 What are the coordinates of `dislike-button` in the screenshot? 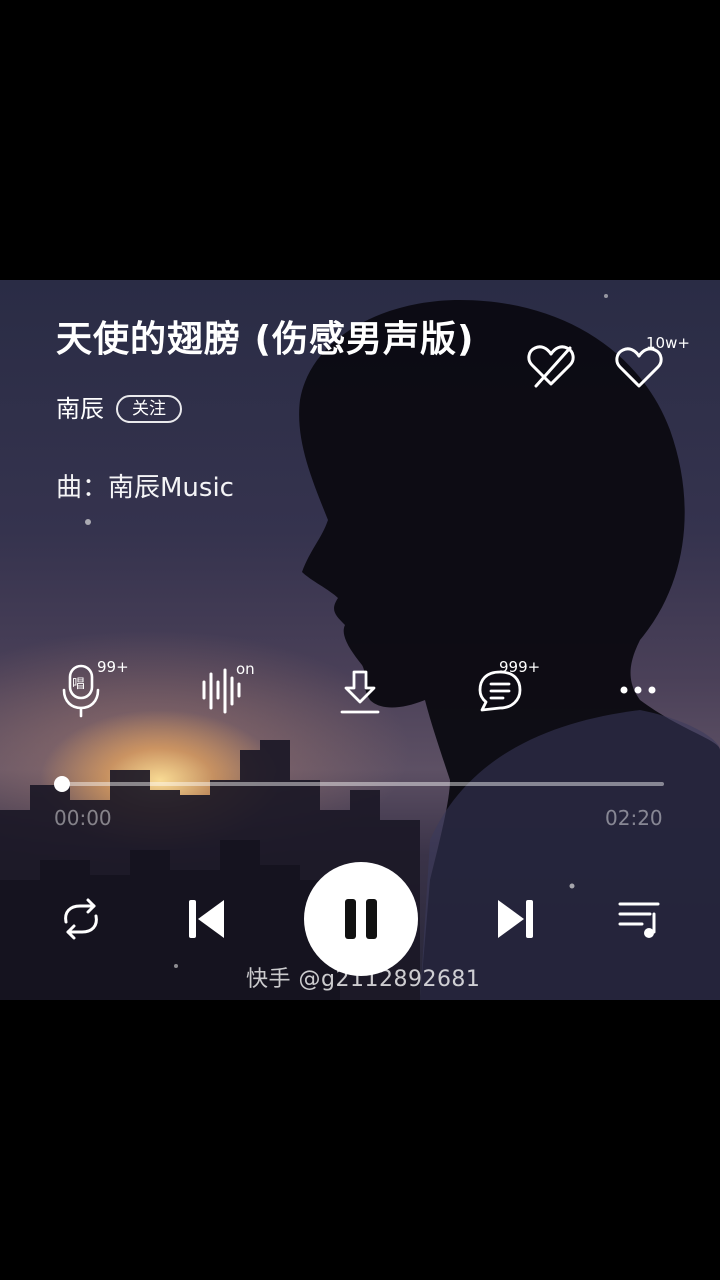 It's located at (551, 367).